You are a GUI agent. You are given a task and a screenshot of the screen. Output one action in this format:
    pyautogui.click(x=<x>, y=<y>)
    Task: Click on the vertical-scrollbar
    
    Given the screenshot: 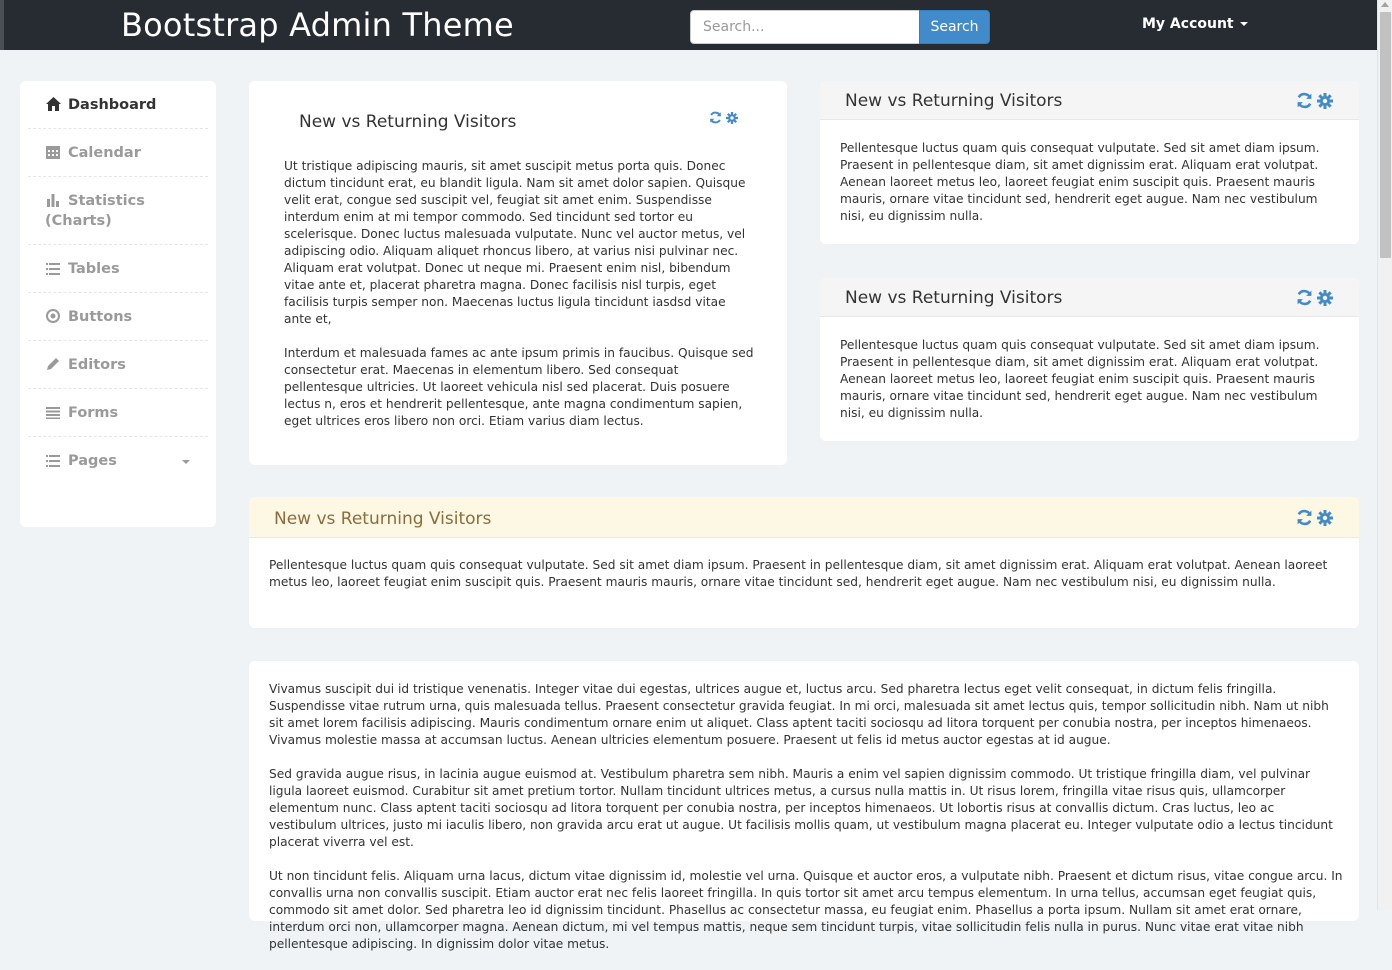 What is the action you would take?
    pyautogui.click(x=1384, y=455)
    